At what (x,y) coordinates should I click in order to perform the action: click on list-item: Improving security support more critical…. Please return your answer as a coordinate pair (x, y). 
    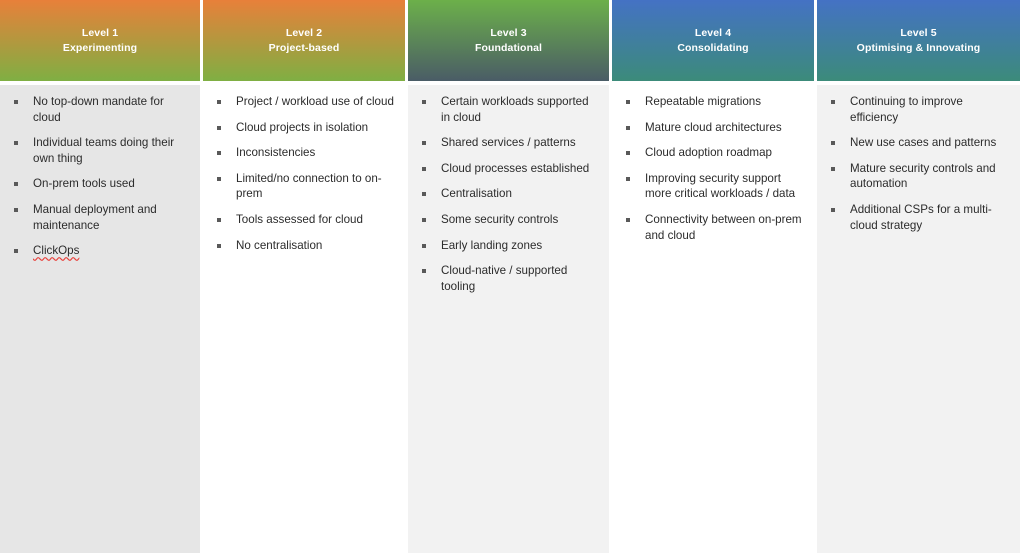
    Looking at the image, I should click on (713, 186).